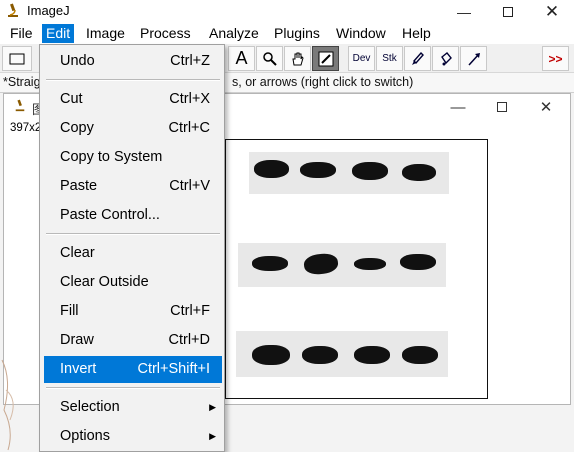  Describe the element at coordinates (133, 157) in the screenshot. I see `menu-item-copy-to-system: Copy to System` at that location.